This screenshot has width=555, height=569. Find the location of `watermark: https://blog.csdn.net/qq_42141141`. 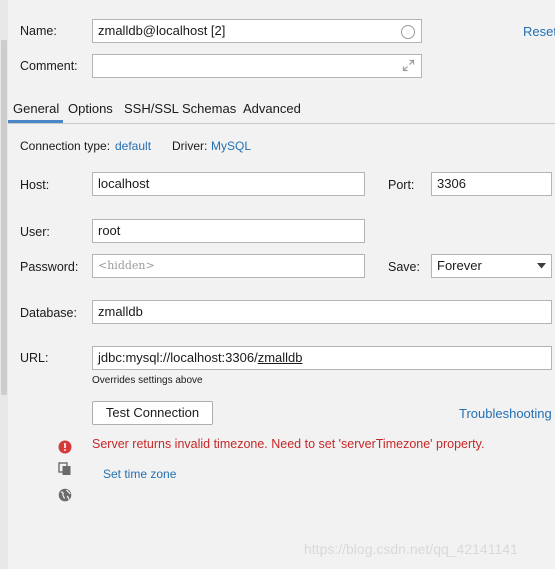

watermark: https://blog.csdn.net/qq_42141141 is located at coordinates (411, 549).